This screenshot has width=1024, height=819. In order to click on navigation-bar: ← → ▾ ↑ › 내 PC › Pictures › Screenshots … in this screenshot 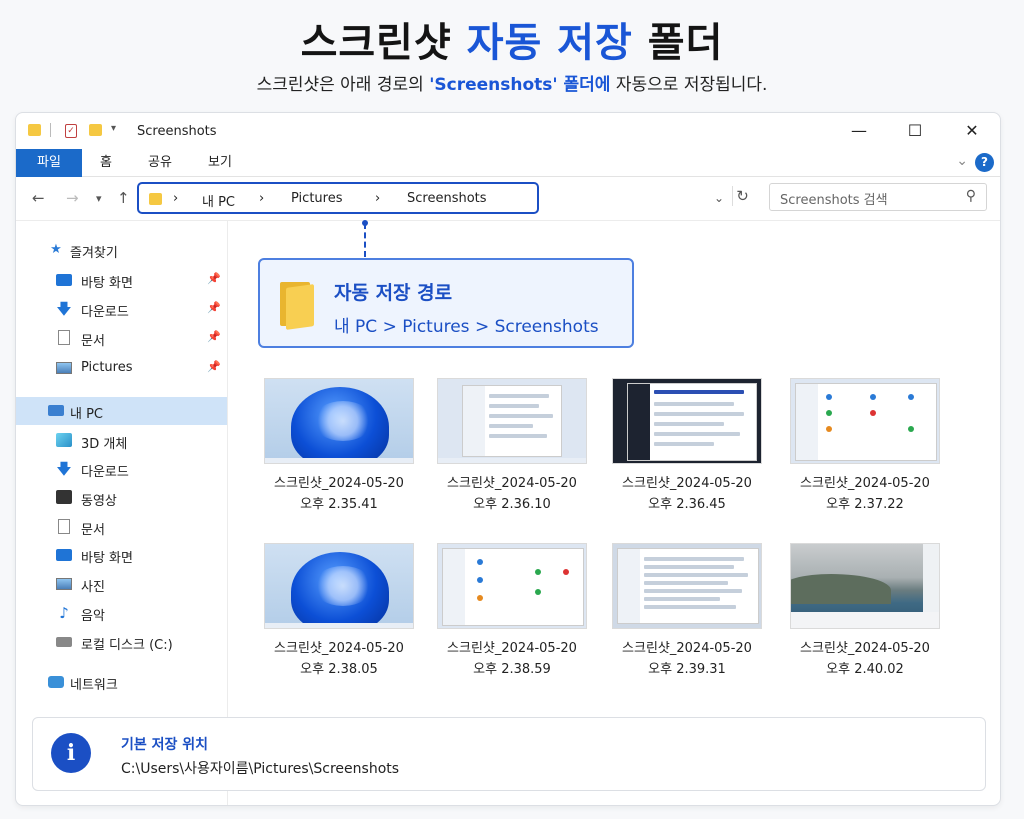, I will do `click(508, 199)`.